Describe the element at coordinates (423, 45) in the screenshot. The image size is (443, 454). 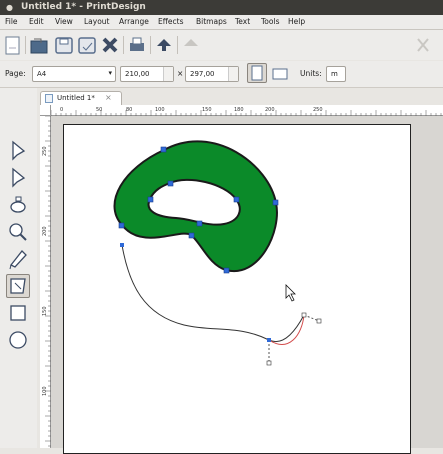
I see `cut-icon` at that location.